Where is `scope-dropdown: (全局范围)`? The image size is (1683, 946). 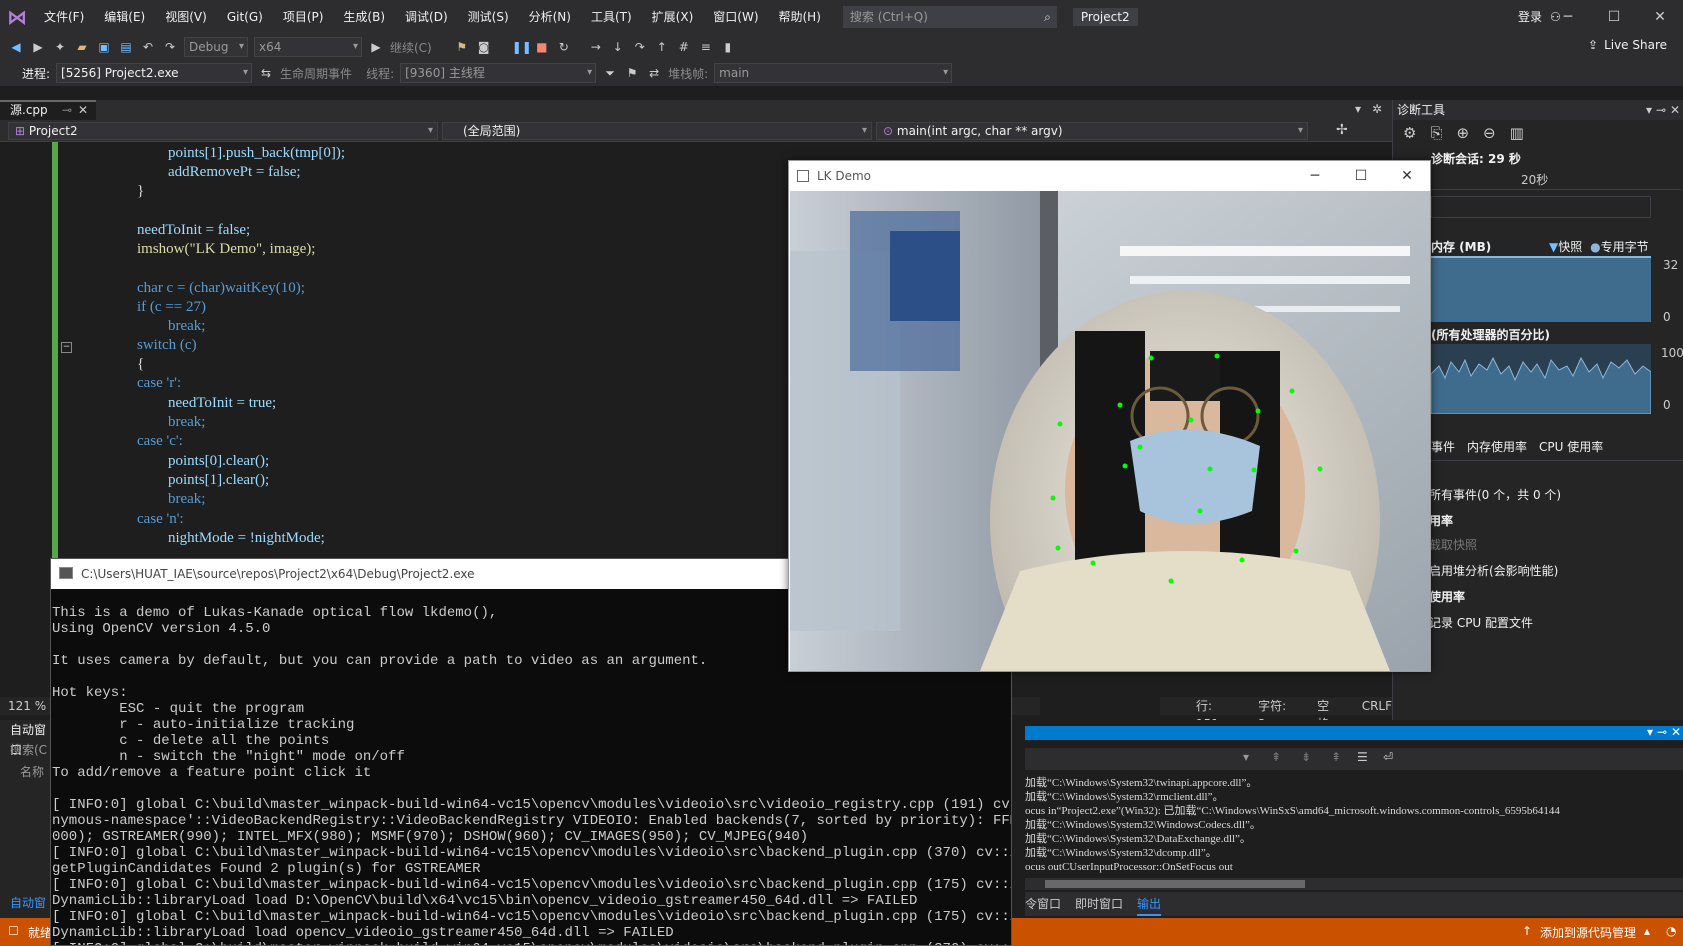
scope-dropdown: (全局范围) is located at coordinates (657, 131).